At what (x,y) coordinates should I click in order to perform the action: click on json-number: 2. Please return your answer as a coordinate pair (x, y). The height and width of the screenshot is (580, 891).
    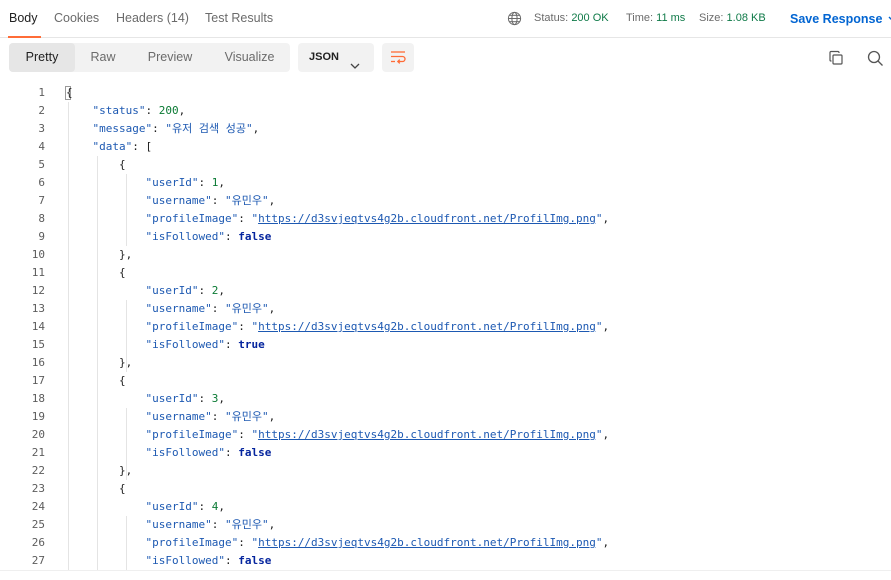
    Looking at the image, I should click on (215, 290).